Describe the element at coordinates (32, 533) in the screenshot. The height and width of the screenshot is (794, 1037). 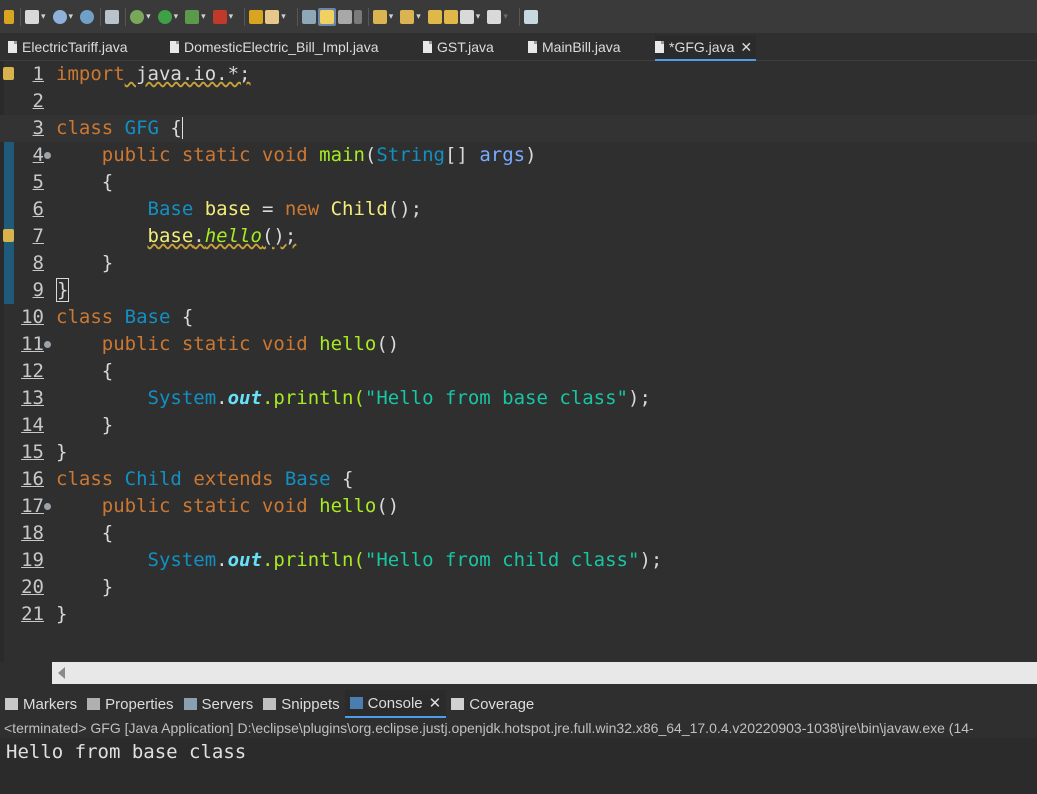
I see `line-number: 18` at that location.